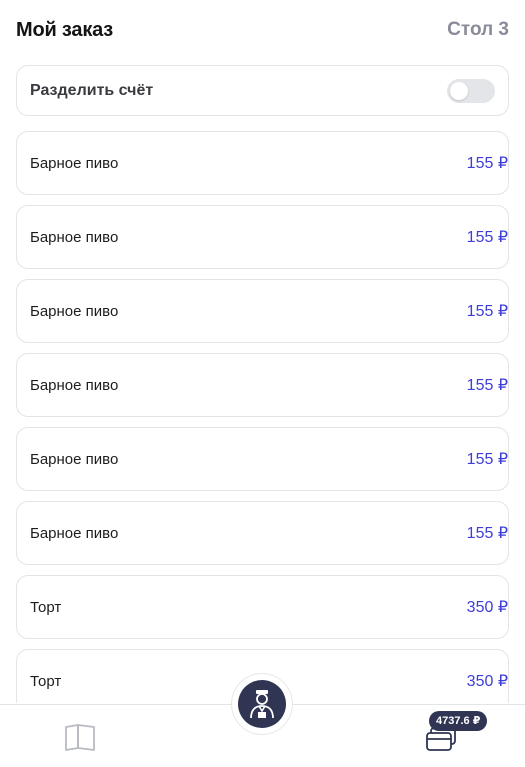 This screenshot has width=525, height=767. Describe the element at coordinates (471, 90) in the screenshot. I see `split-bill-toggle` at that location.